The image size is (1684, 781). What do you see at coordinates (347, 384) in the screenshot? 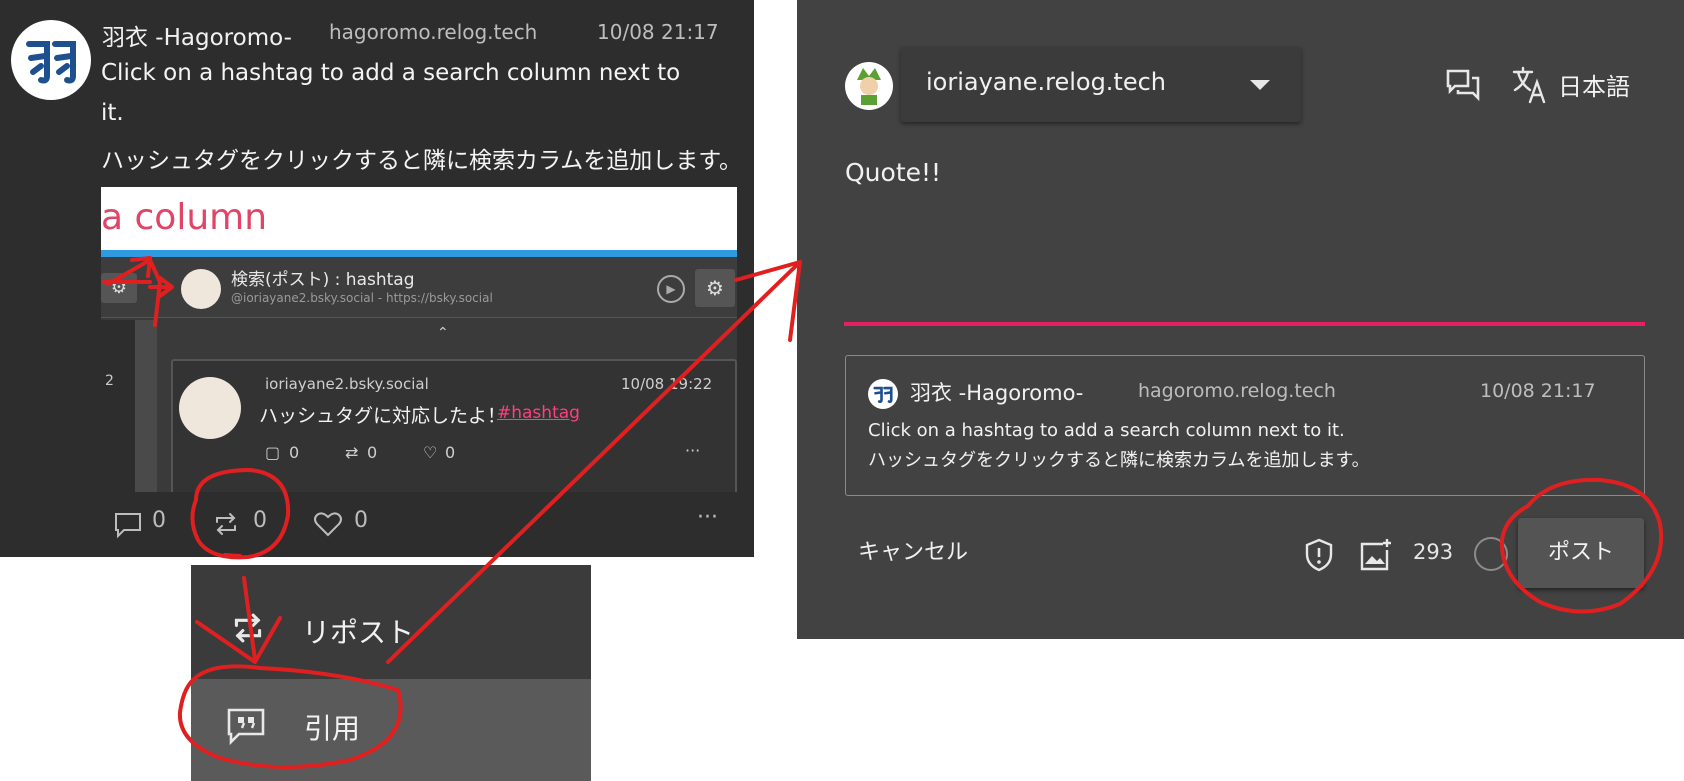
I see `embed-card-handle: ioriayane2.bsky.social` at bounding box center [347, 384].